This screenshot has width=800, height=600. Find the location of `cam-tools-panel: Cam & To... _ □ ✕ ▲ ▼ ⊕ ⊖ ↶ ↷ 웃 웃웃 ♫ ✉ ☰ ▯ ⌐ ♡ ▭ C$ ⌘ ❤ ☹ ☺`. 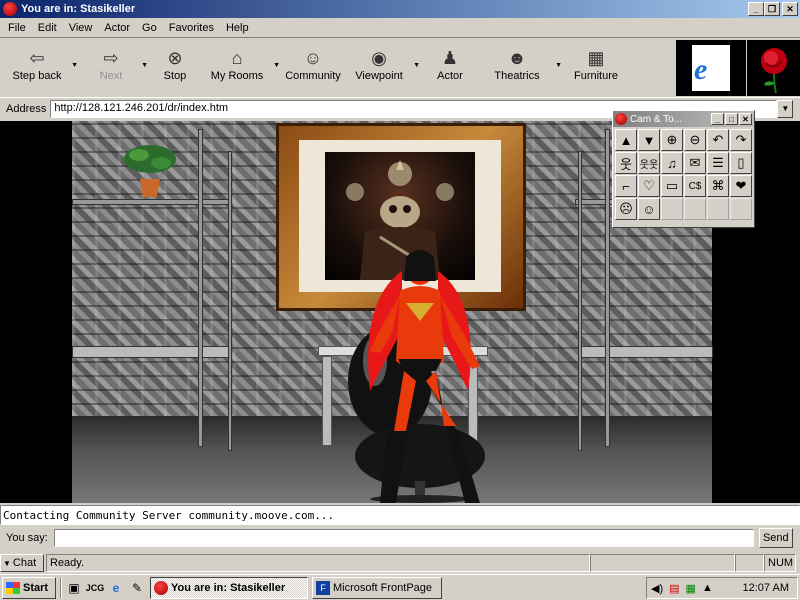

cam-tools-panel: Cam & To... _ □ ✕ ▲ ▼ ⊕ ⊖ ↶ ↷ 웃 웃웃 ♫ ✉ ☰ ▯ ⌐ ♡ ▭ C$ ⌘ ❤ ☹ ☺ is located at coordinates (683, 169).